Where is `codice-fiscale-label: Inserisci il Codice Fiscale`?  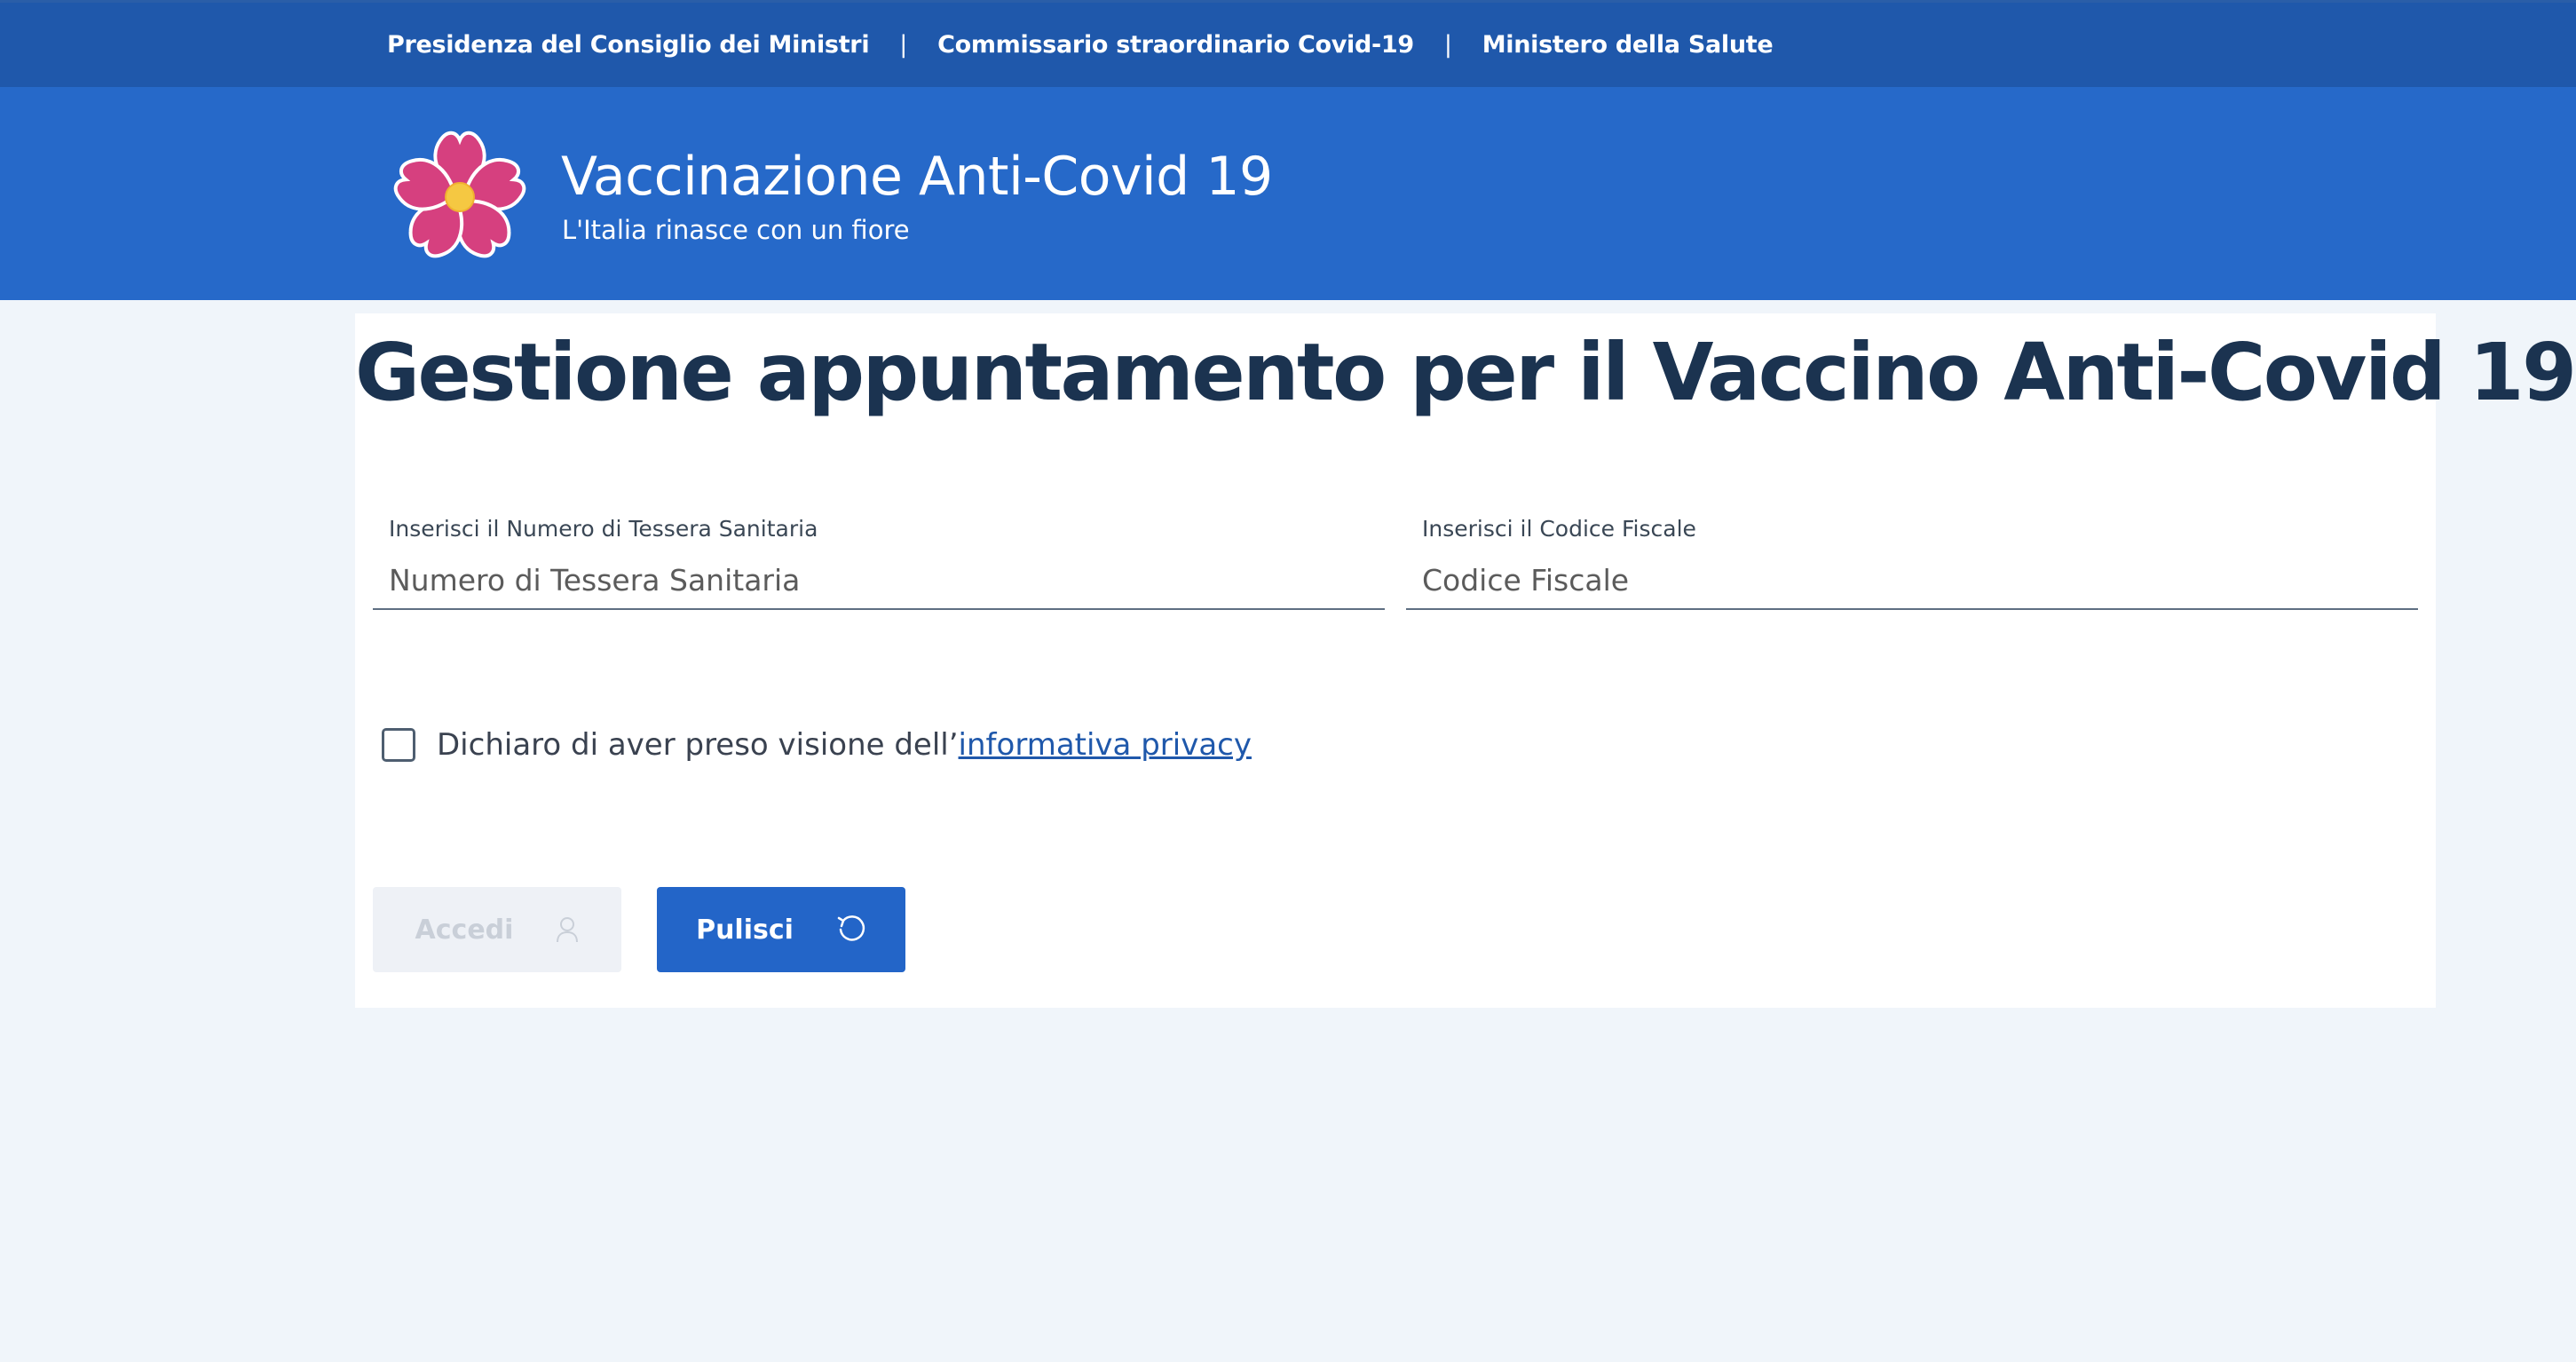
codice-fiscale-label: Inserisci il Codice Fiscale is located at coordinates (1559, 529).